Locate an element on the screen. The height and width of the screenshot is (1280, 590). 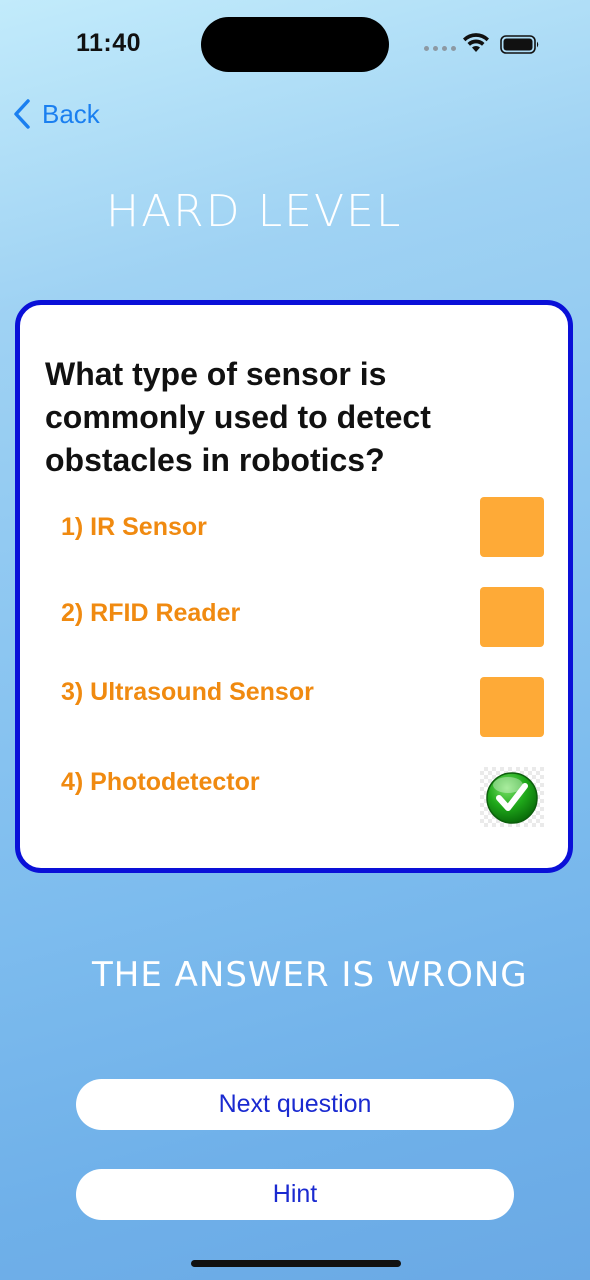
option-4-checkbox is located at coordinates (512, 797).